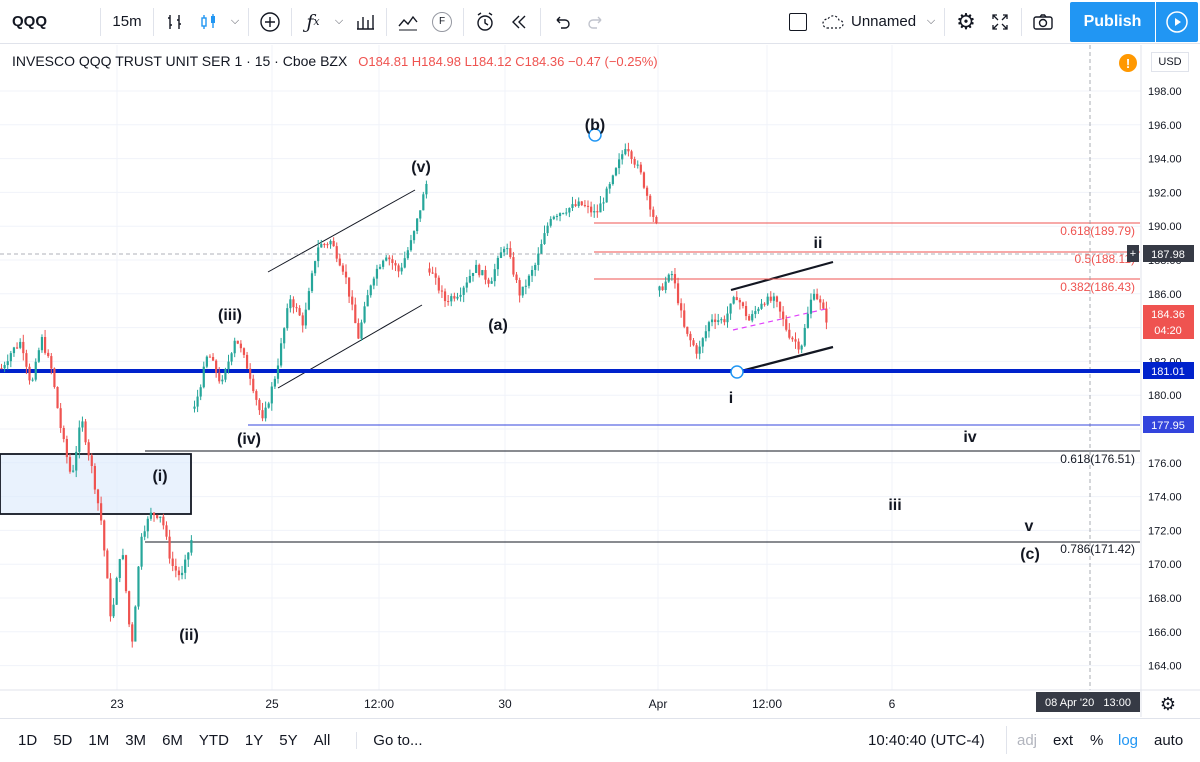 The width and height of the screenshot is (1200, 762). I want to click on range-3m: 3M, so click(135, 740).